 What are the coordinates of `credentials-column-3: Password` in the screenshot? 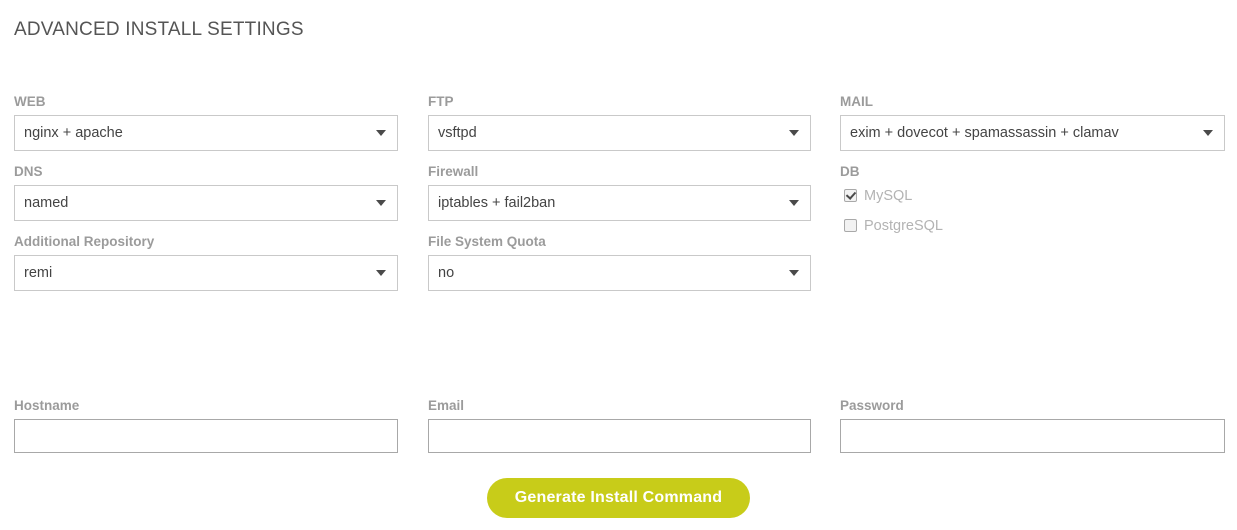 It's located at (1032, 425).